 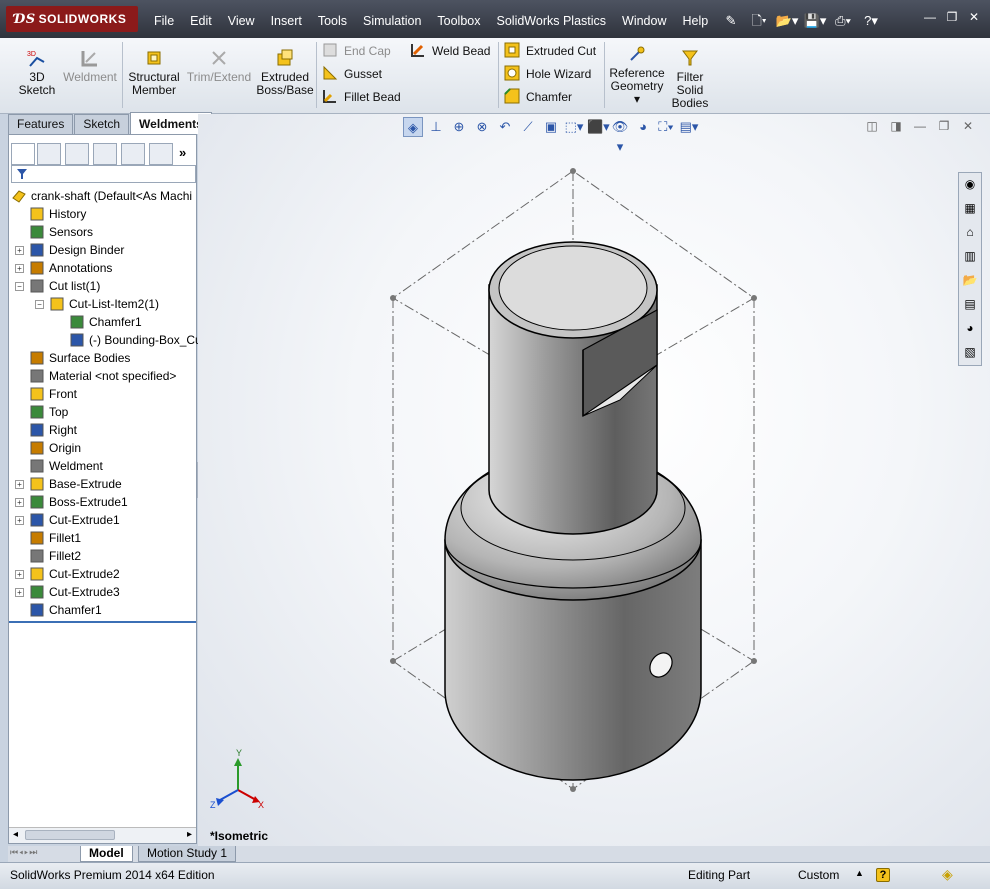 What do you see at coordinates (286, 22) in the screenshot?
I see `menu-insert: Insert` at bounding box center [286, 22].